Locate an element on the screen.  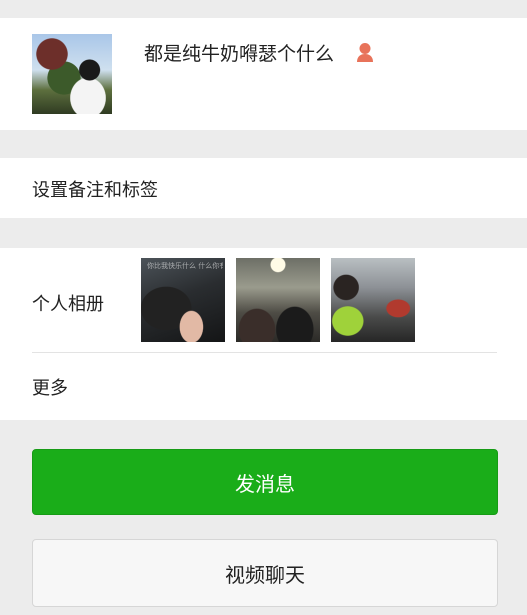
female-person-icon is located at coordinates (365, 52).